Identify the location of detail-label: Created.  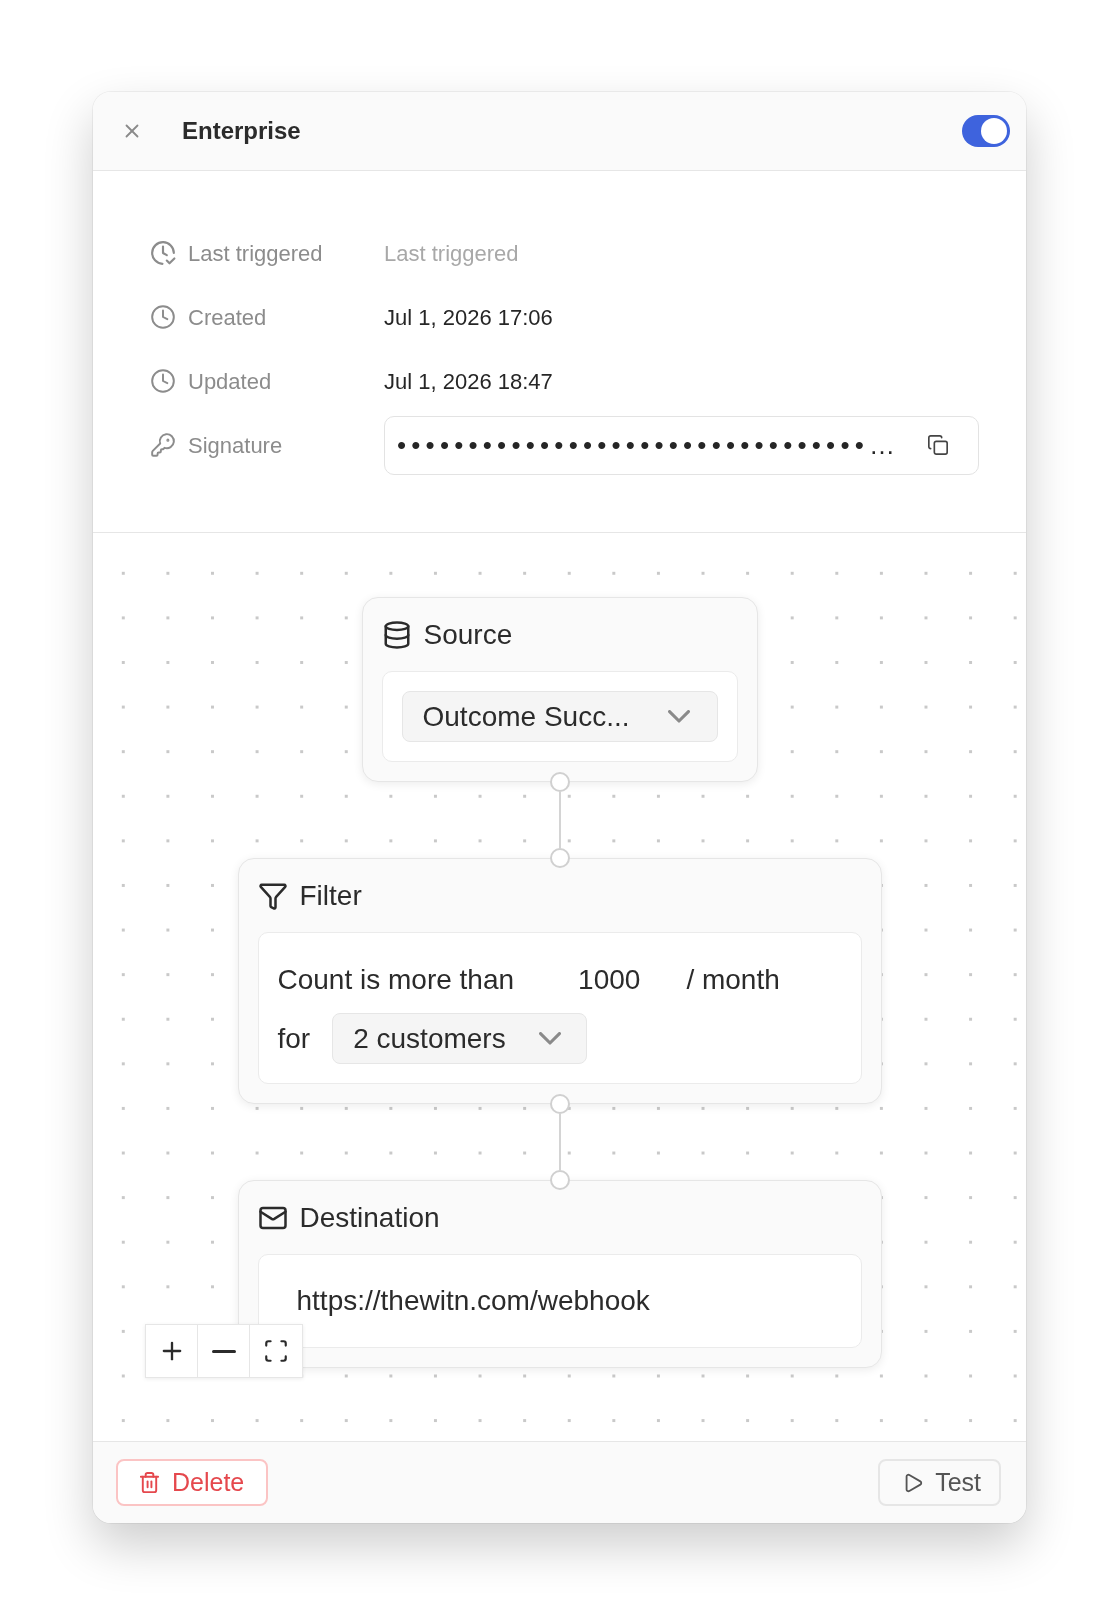
(227, 317).